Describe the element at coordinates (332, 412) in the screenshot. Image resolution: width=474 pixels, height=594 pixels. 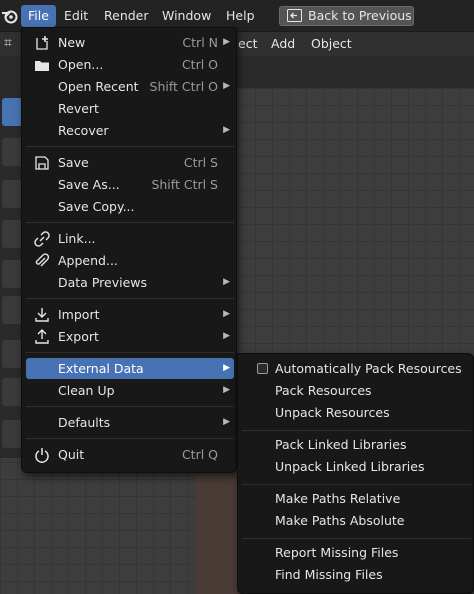
I see `submenu-item-label: Unpack Resources` at that location.